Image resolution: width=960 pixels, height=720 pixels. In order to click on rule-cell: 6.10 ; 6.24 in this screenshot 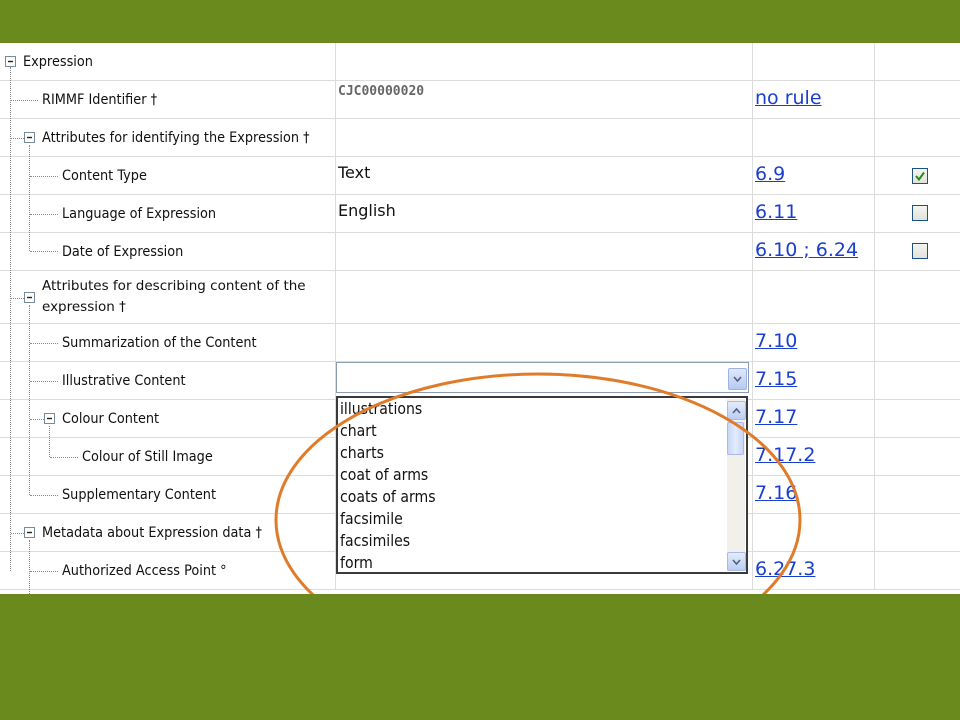, I will do `click(813, 251)`.